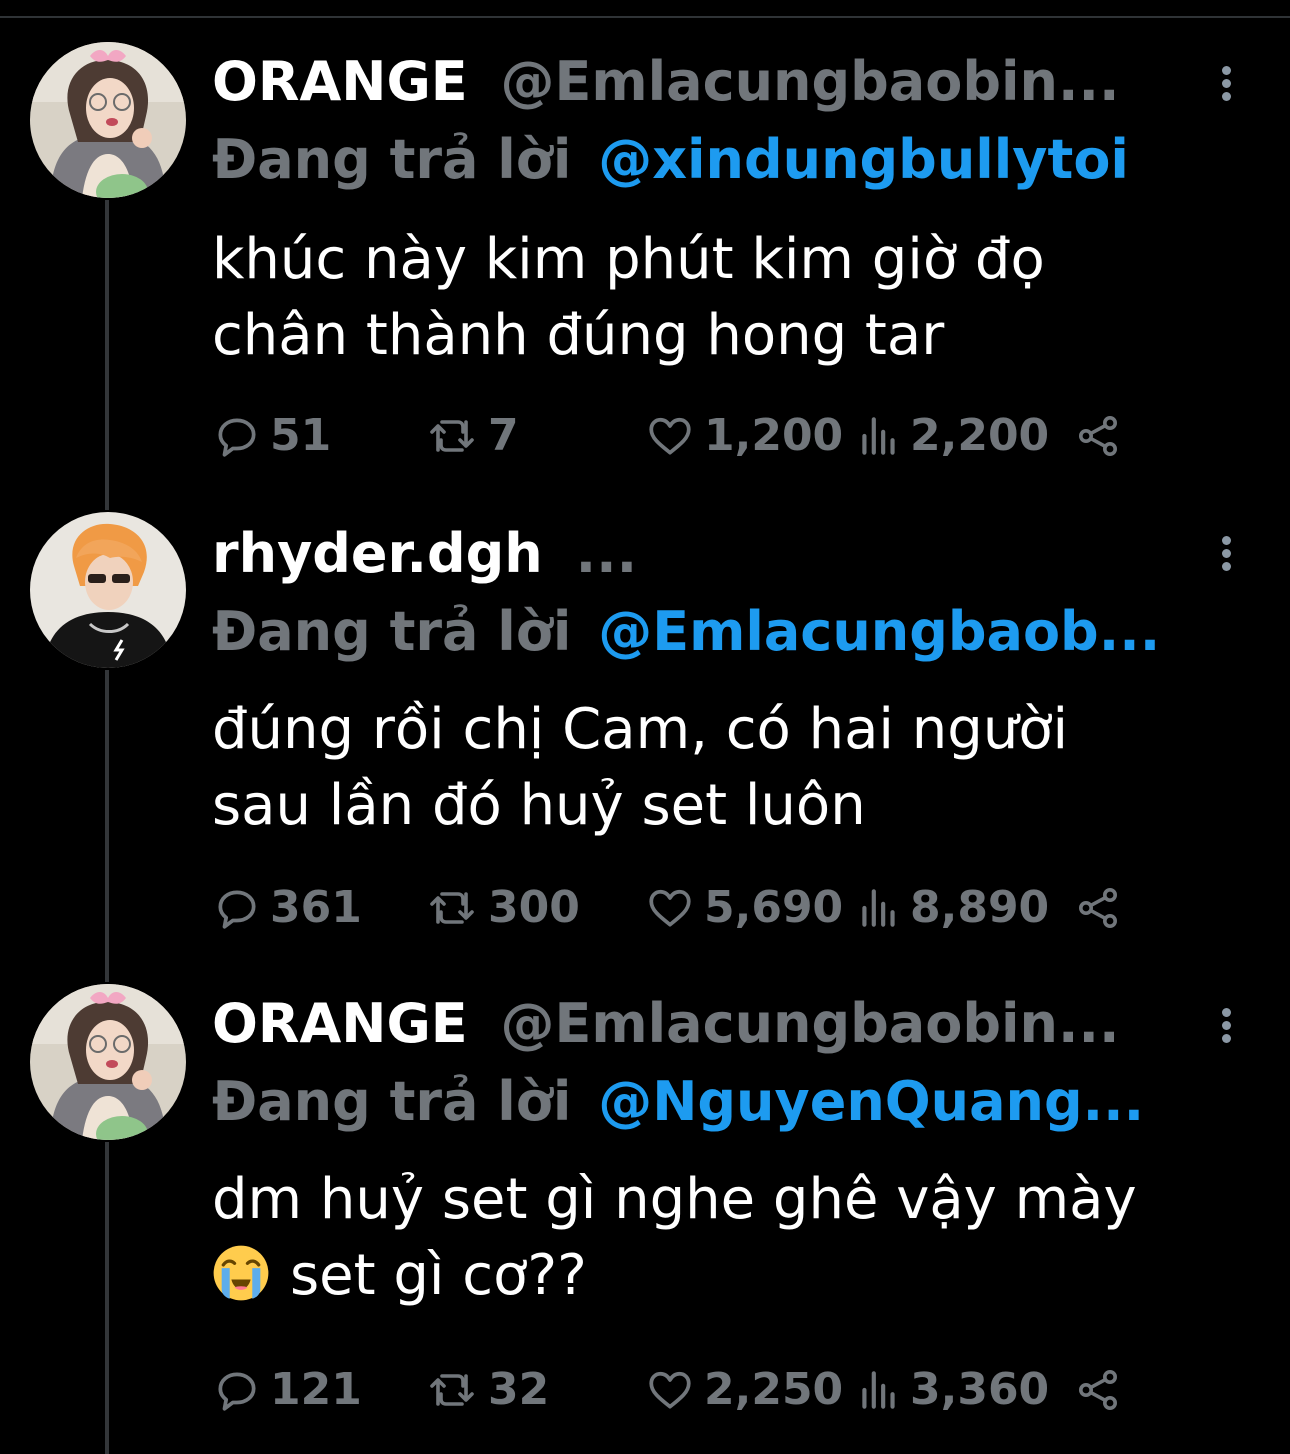 This screenshot has width=1290, height=1454. What do you see at coordinates (980, 1389) in the screenshot?
I see `view-count: 3,360` at bounding box center [980, 1389].